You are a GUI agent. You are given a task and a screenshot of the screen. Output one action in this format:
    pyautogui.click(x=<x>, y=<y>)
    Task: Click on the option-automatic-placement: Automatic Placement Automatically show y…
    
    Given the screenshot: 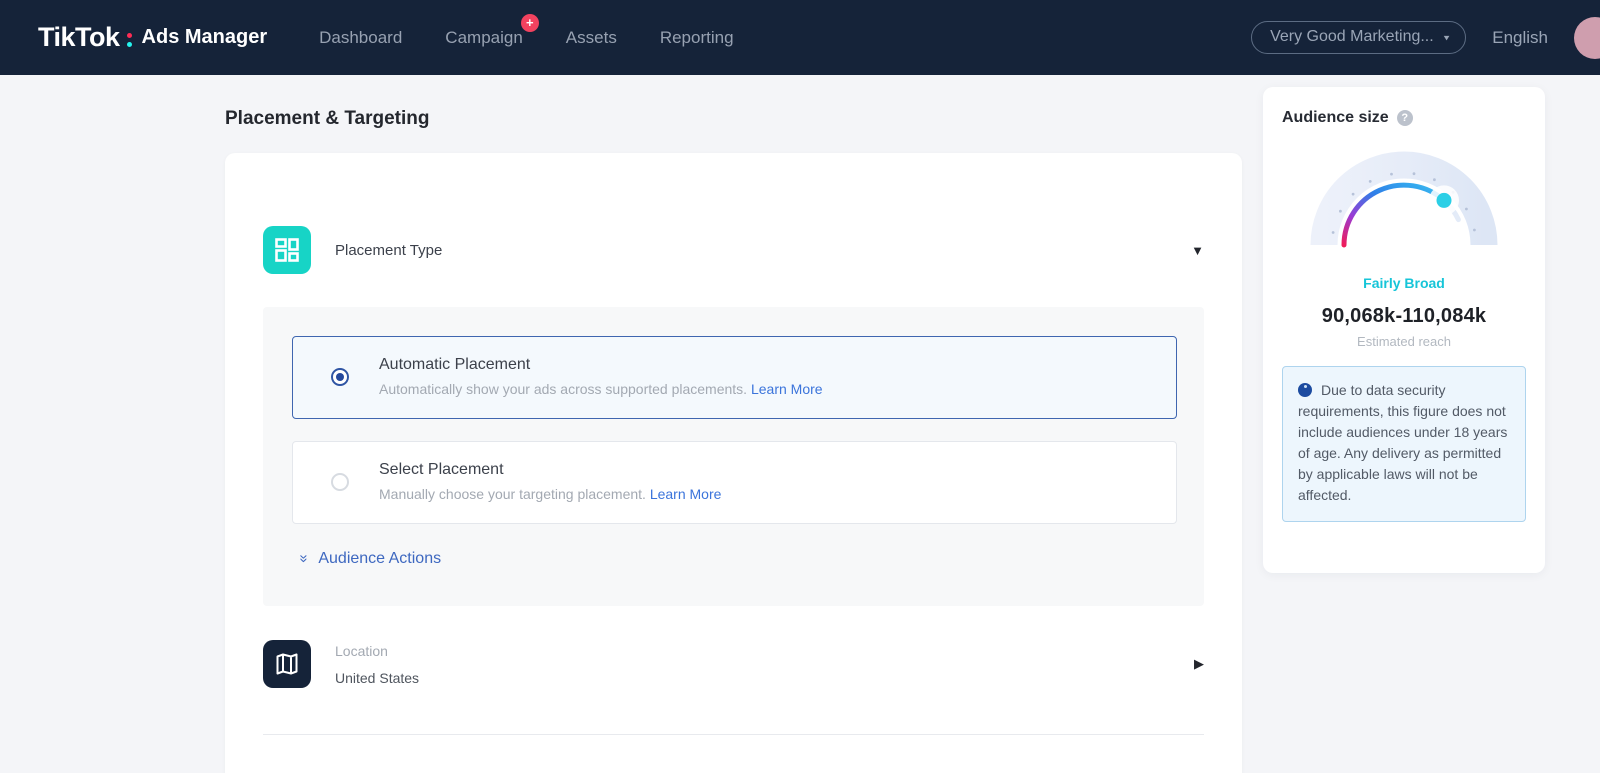 What is the action you would take?
    pyautogui.click(x=734, y=377)
    